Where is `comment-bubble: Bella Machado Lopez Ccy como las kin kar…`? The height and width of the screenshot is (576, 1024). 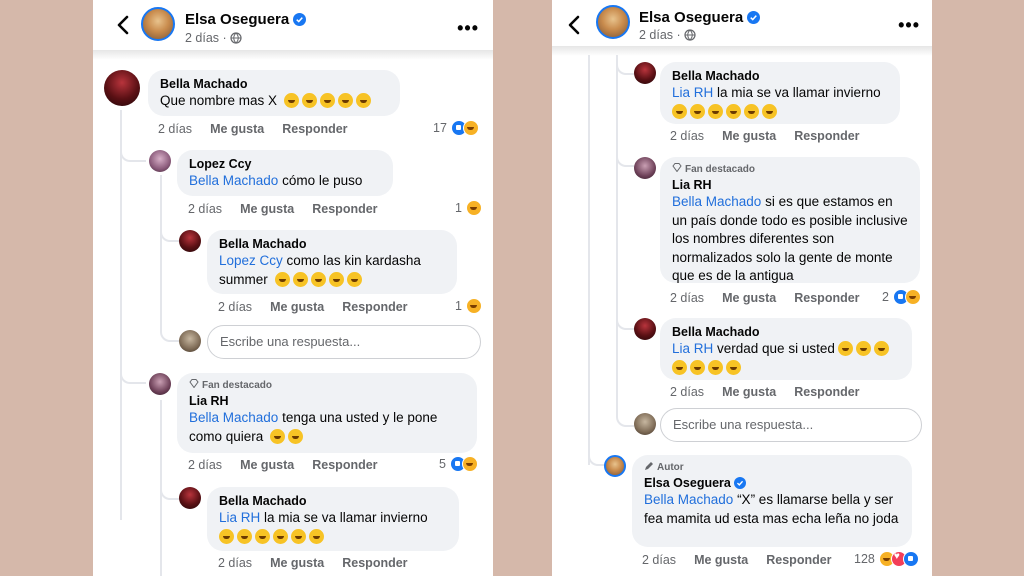
comment-bubble: Bella Machado Lopez Ccy como las kin kar… is located at coordinates (332, 262).